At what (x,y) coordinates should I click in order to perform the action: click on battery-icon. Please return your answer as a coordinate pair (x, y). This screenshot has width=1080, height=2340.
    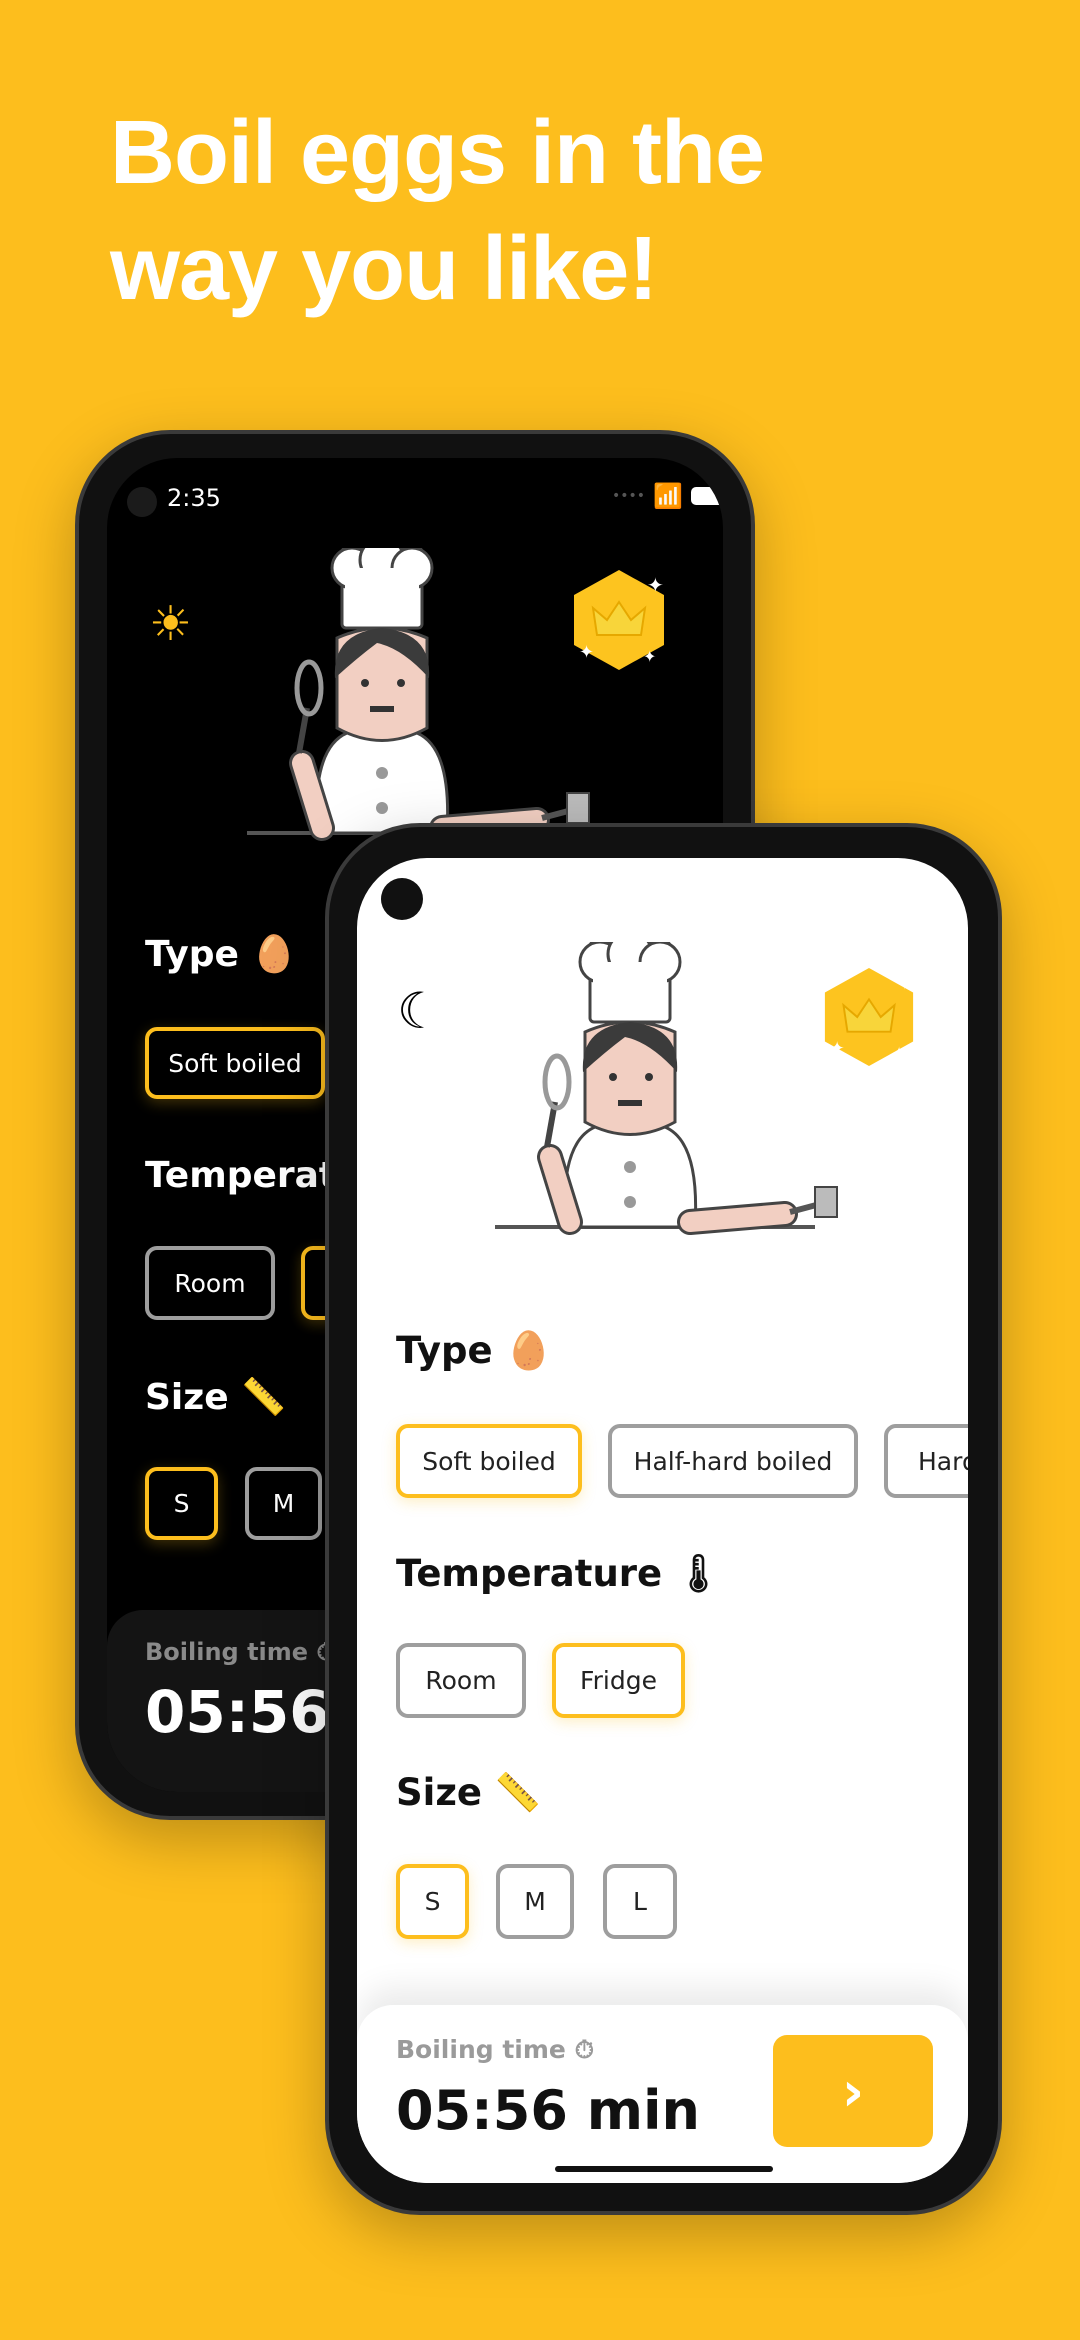
    Looking at the image, I should click on (706, 496).